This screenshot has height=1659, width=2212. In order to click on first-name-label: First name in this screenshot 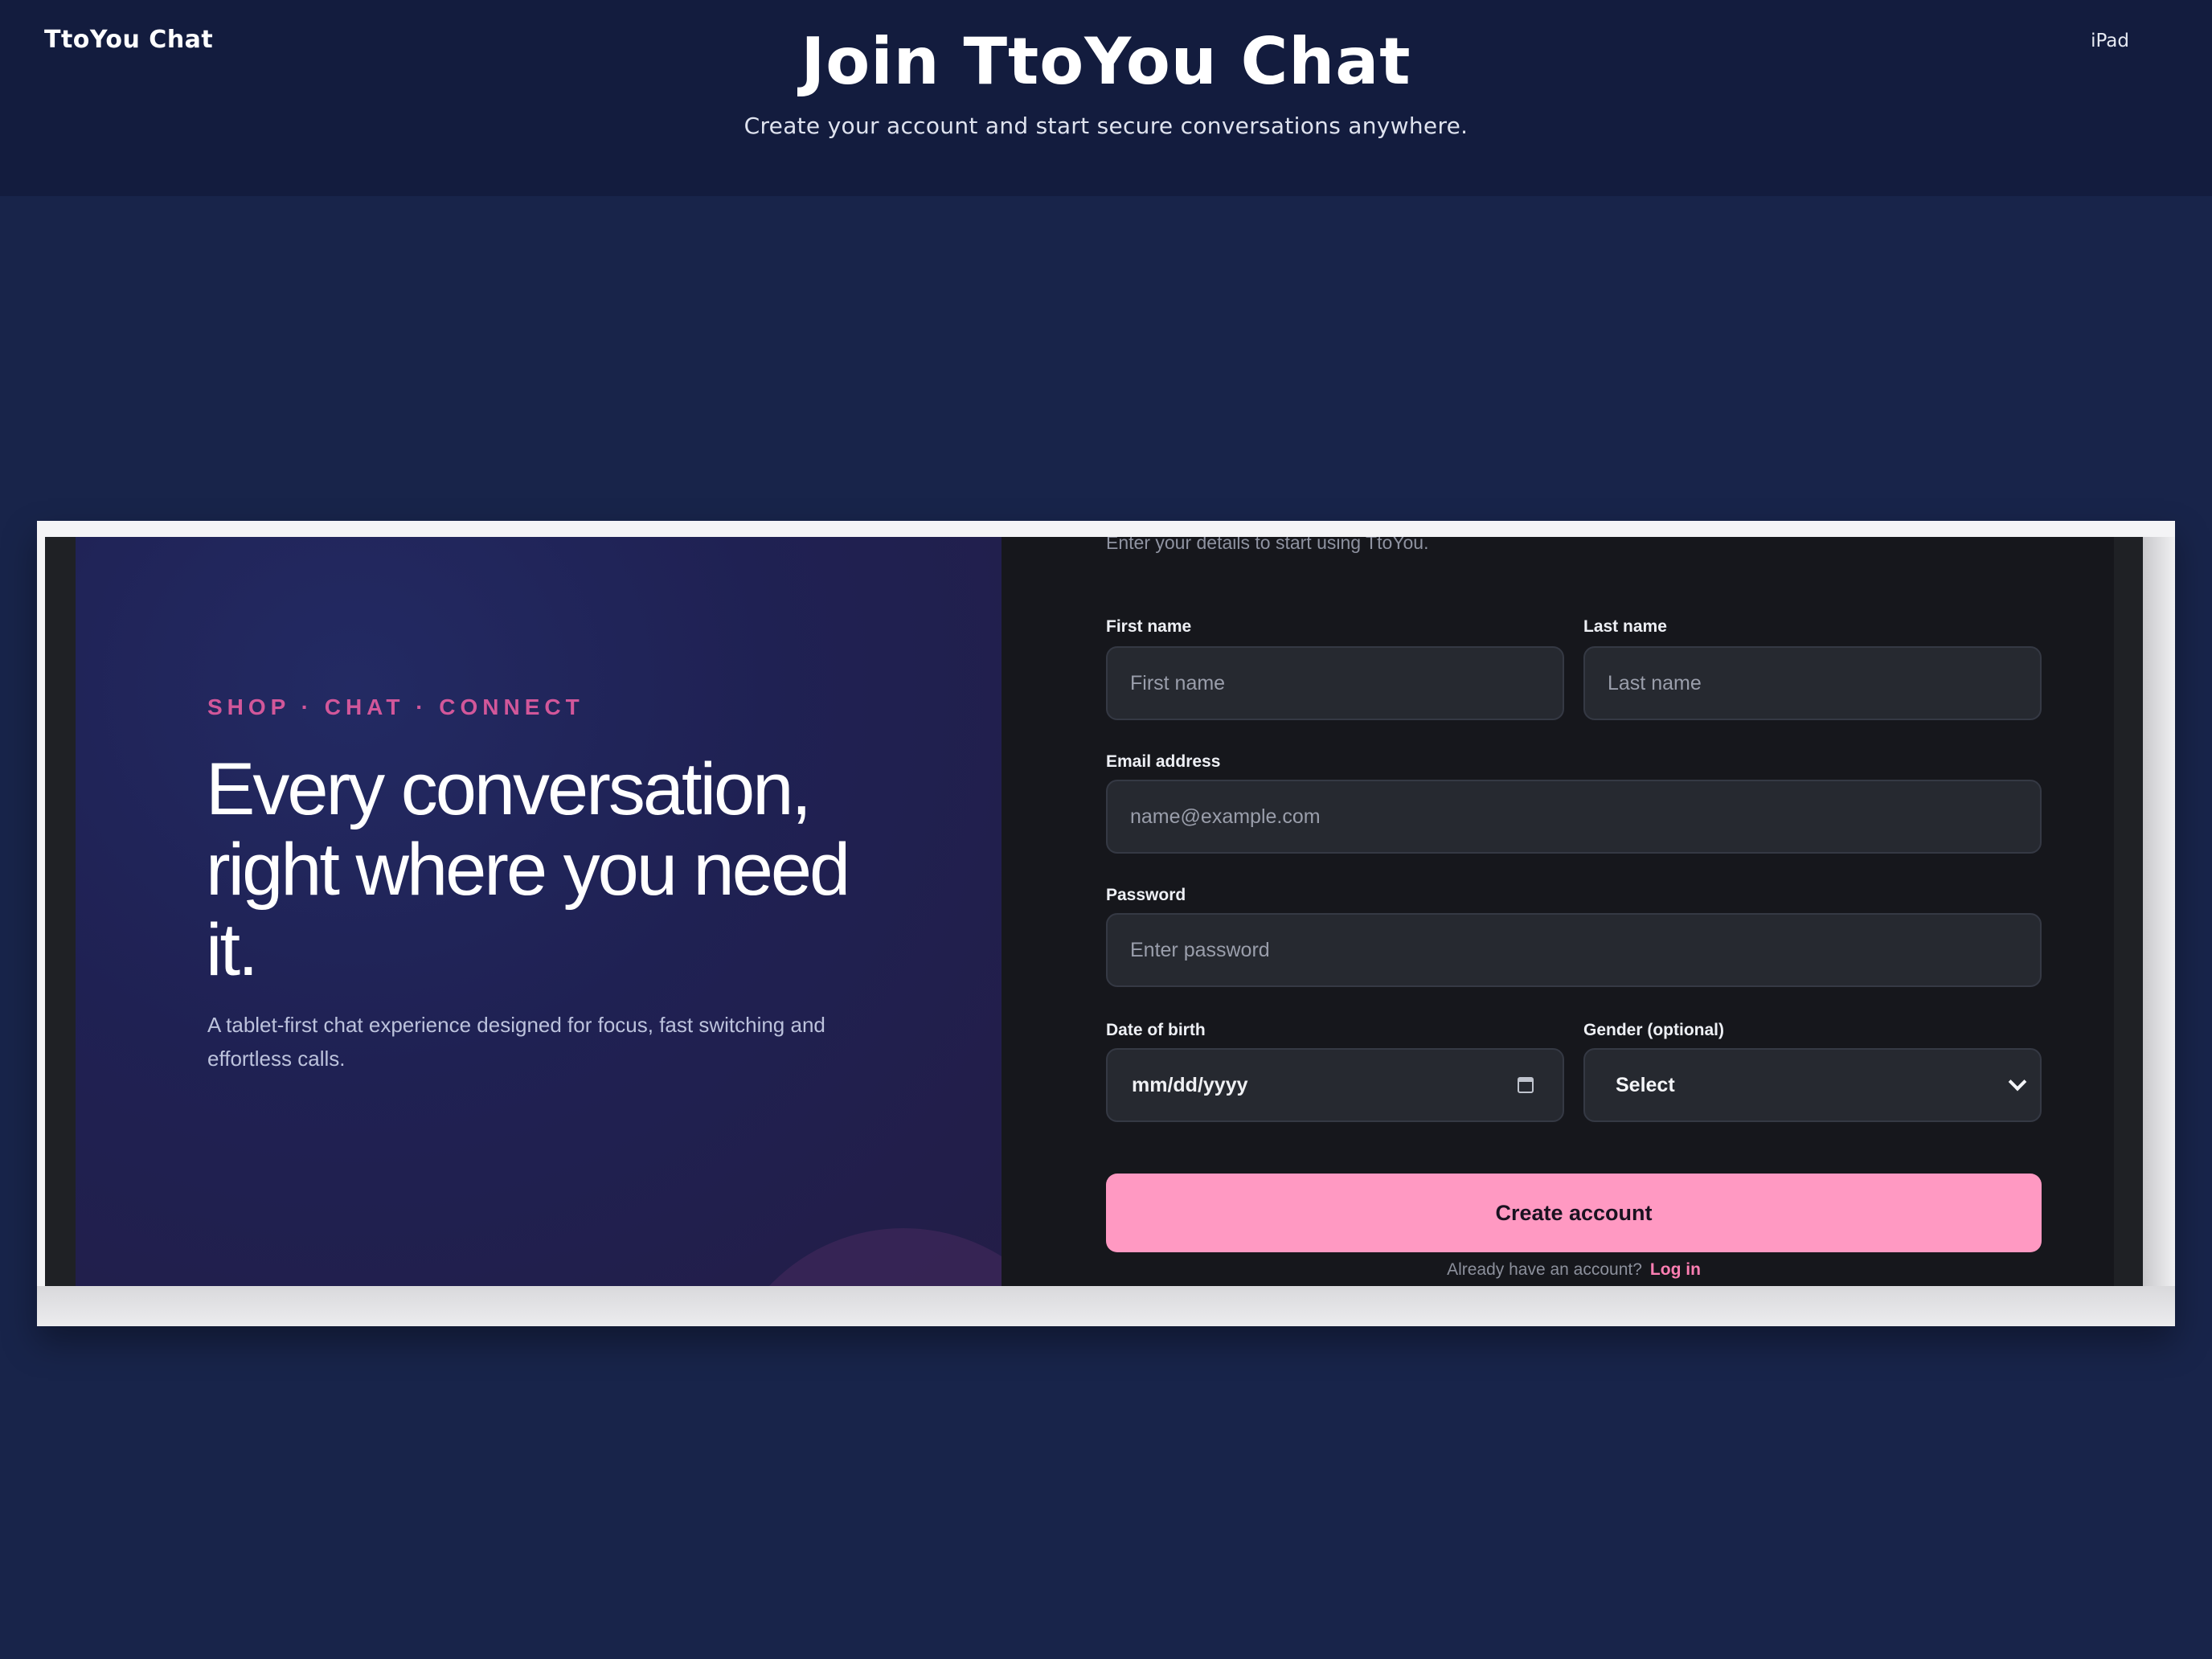, I will do `click(1149, 626)`.